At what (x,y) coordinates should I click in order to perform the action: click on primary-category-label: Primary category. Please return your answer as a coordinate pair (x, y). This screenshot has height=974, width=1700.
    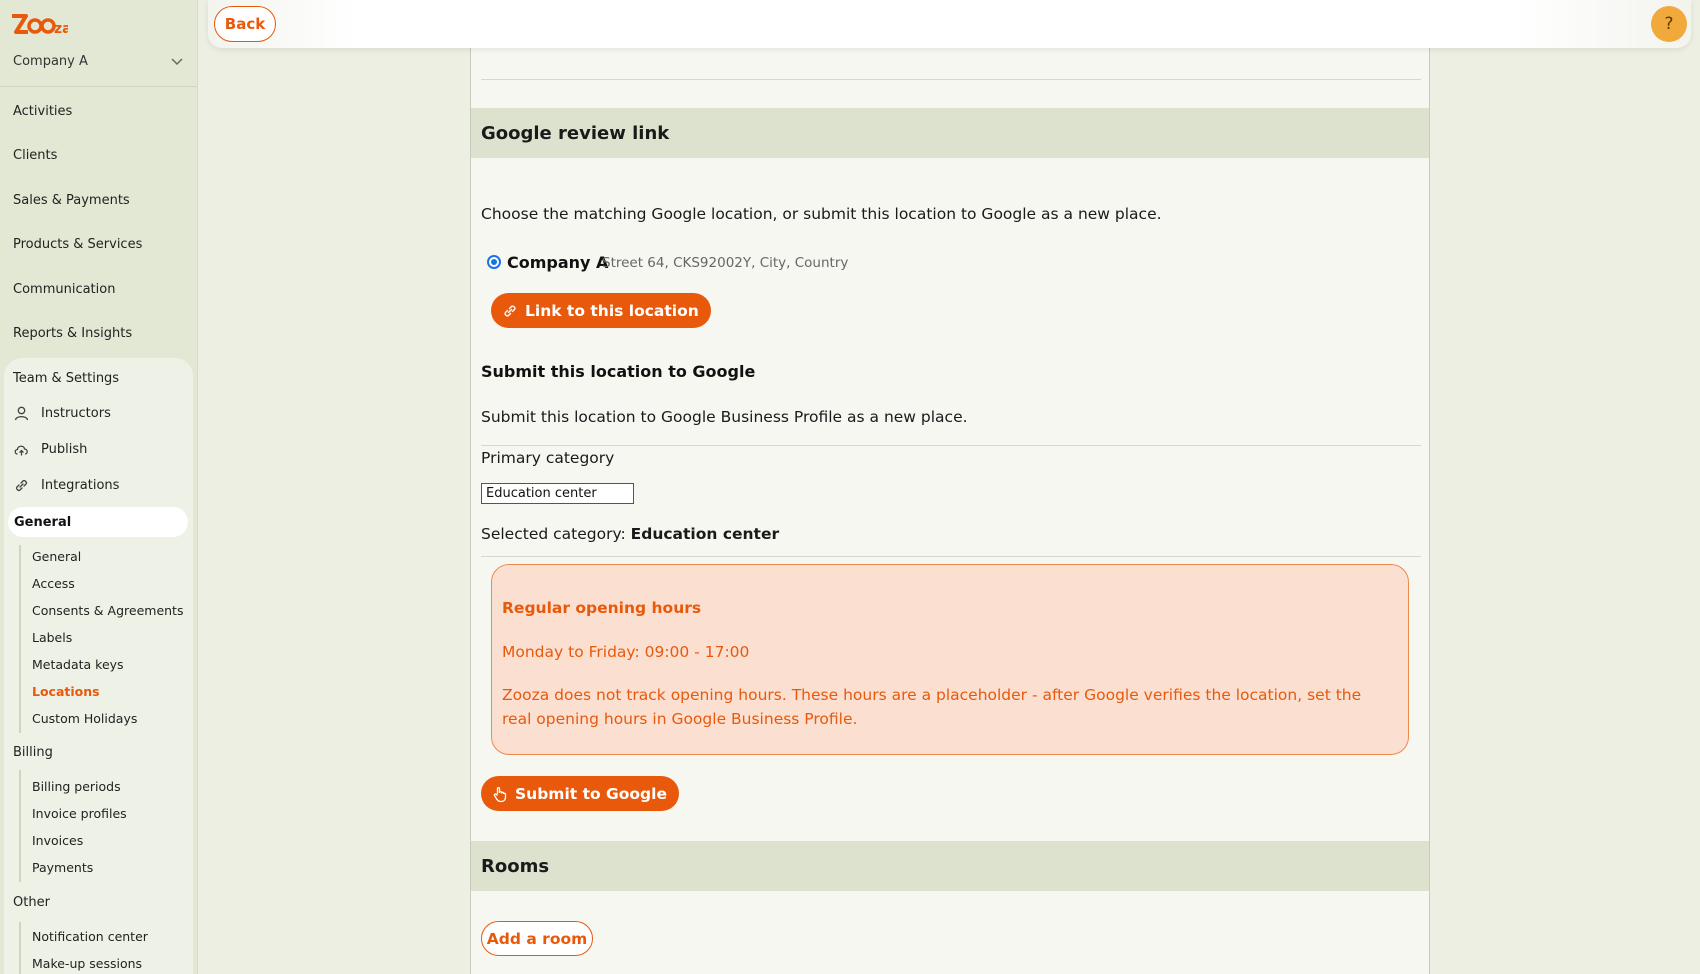
    Looking at the image, I should click on (548, 458).